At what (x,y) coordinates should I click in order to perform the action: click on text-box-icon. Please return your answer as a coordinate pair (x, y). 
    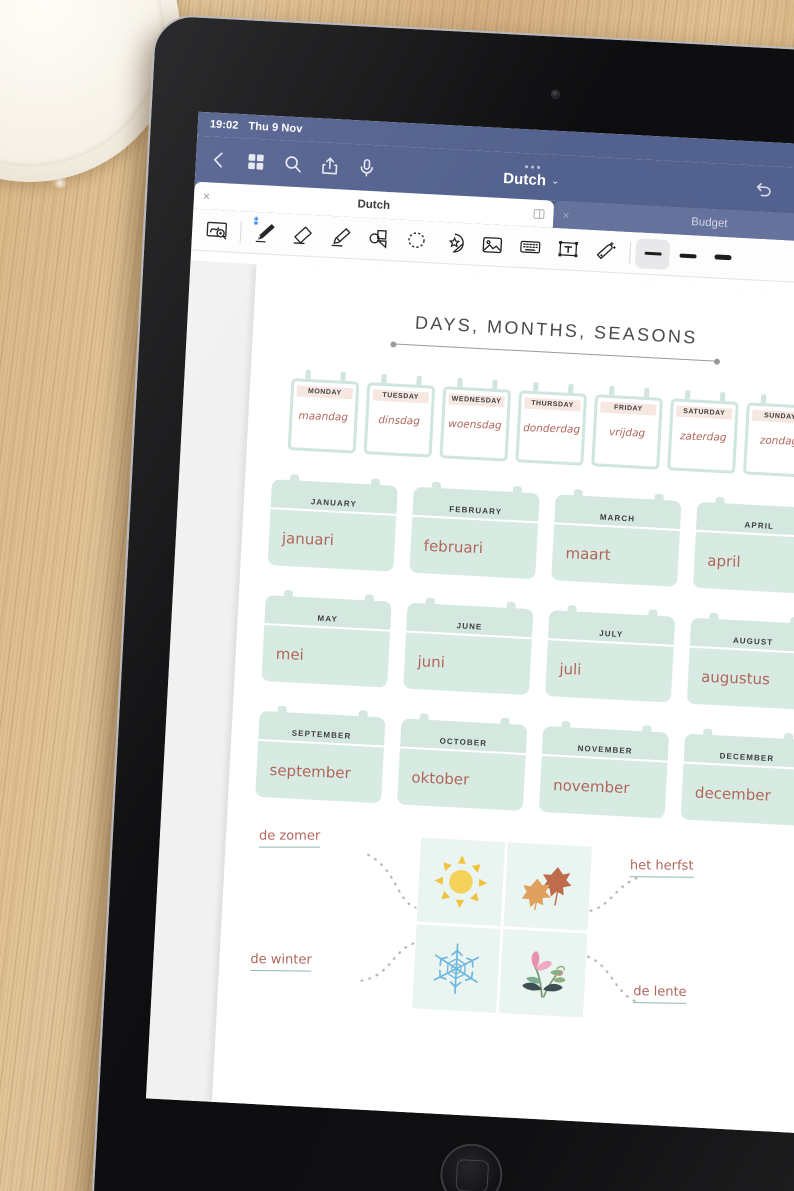
    Looking at the image, I should click on (568, 249).